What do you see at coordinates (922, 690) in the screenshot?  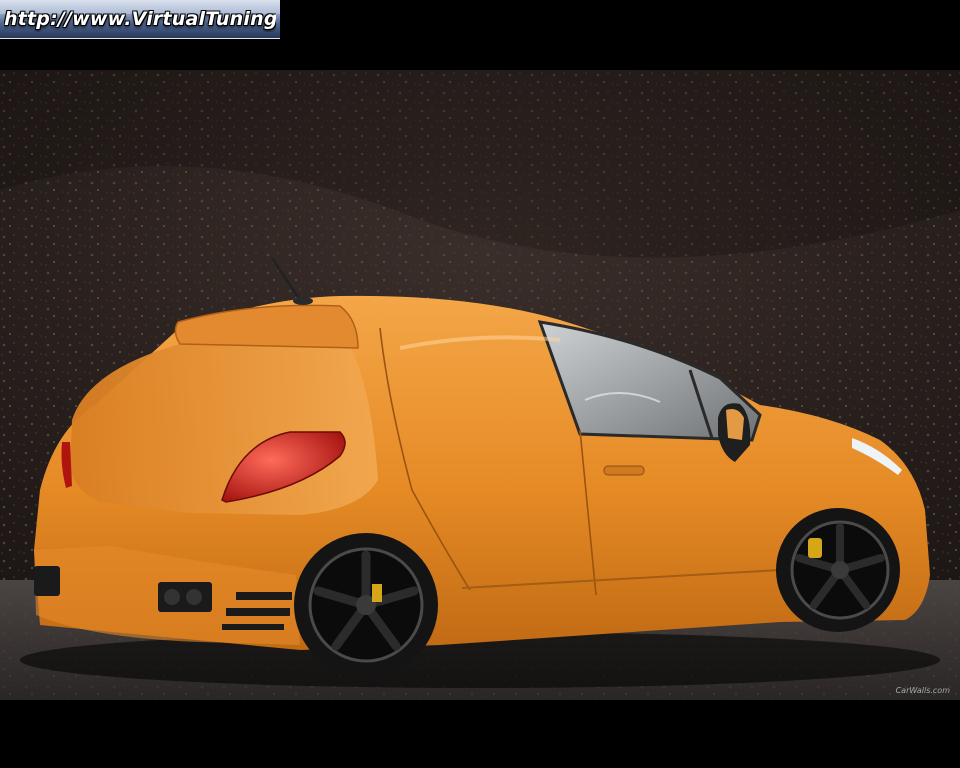 I see `watermark-text: CarWalls.com` at bounding box center [922, 690].